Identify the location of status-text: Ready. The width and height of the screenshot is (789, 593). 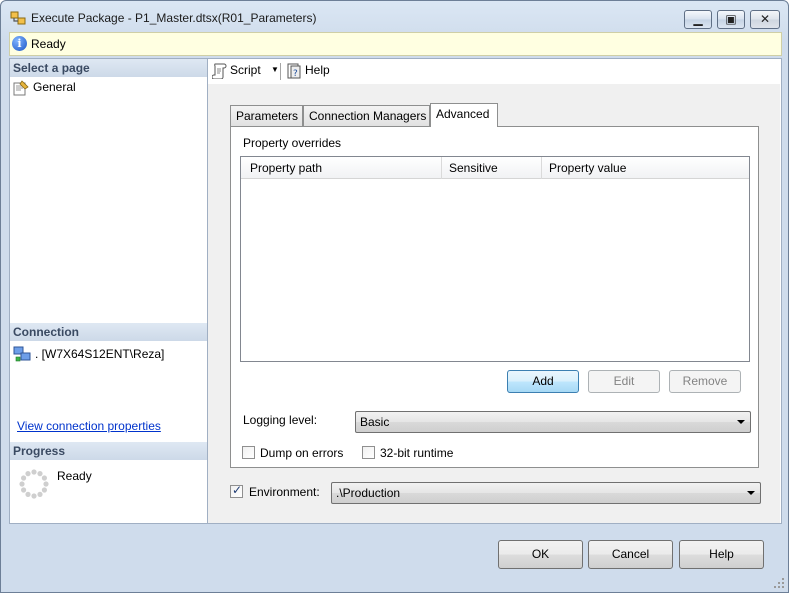
(48, 44).